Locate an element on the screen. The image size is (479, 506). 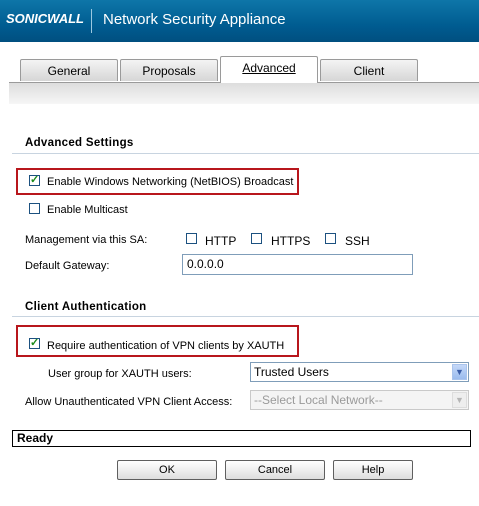
app-title: Network Security Appliance is located at coordinates (194, 19).